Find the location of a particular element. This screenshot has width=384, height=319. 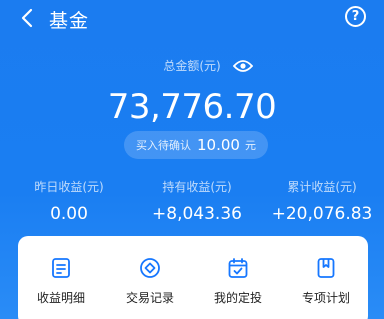

action-earnings-detail: 收益明细 is located at coordinates (61, 277).